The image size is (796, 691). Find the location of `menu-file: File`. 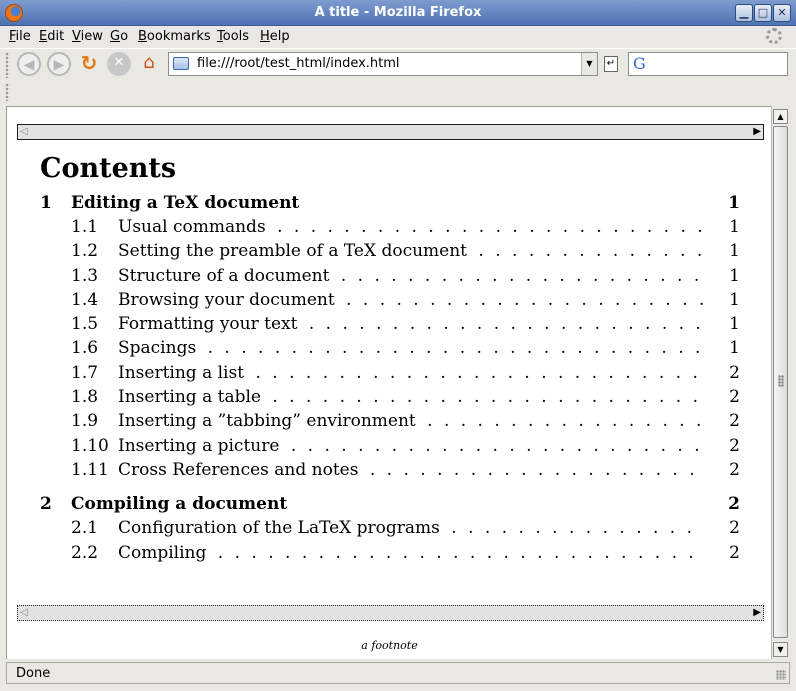

menu-file: File is located at coordinates (20, 36).